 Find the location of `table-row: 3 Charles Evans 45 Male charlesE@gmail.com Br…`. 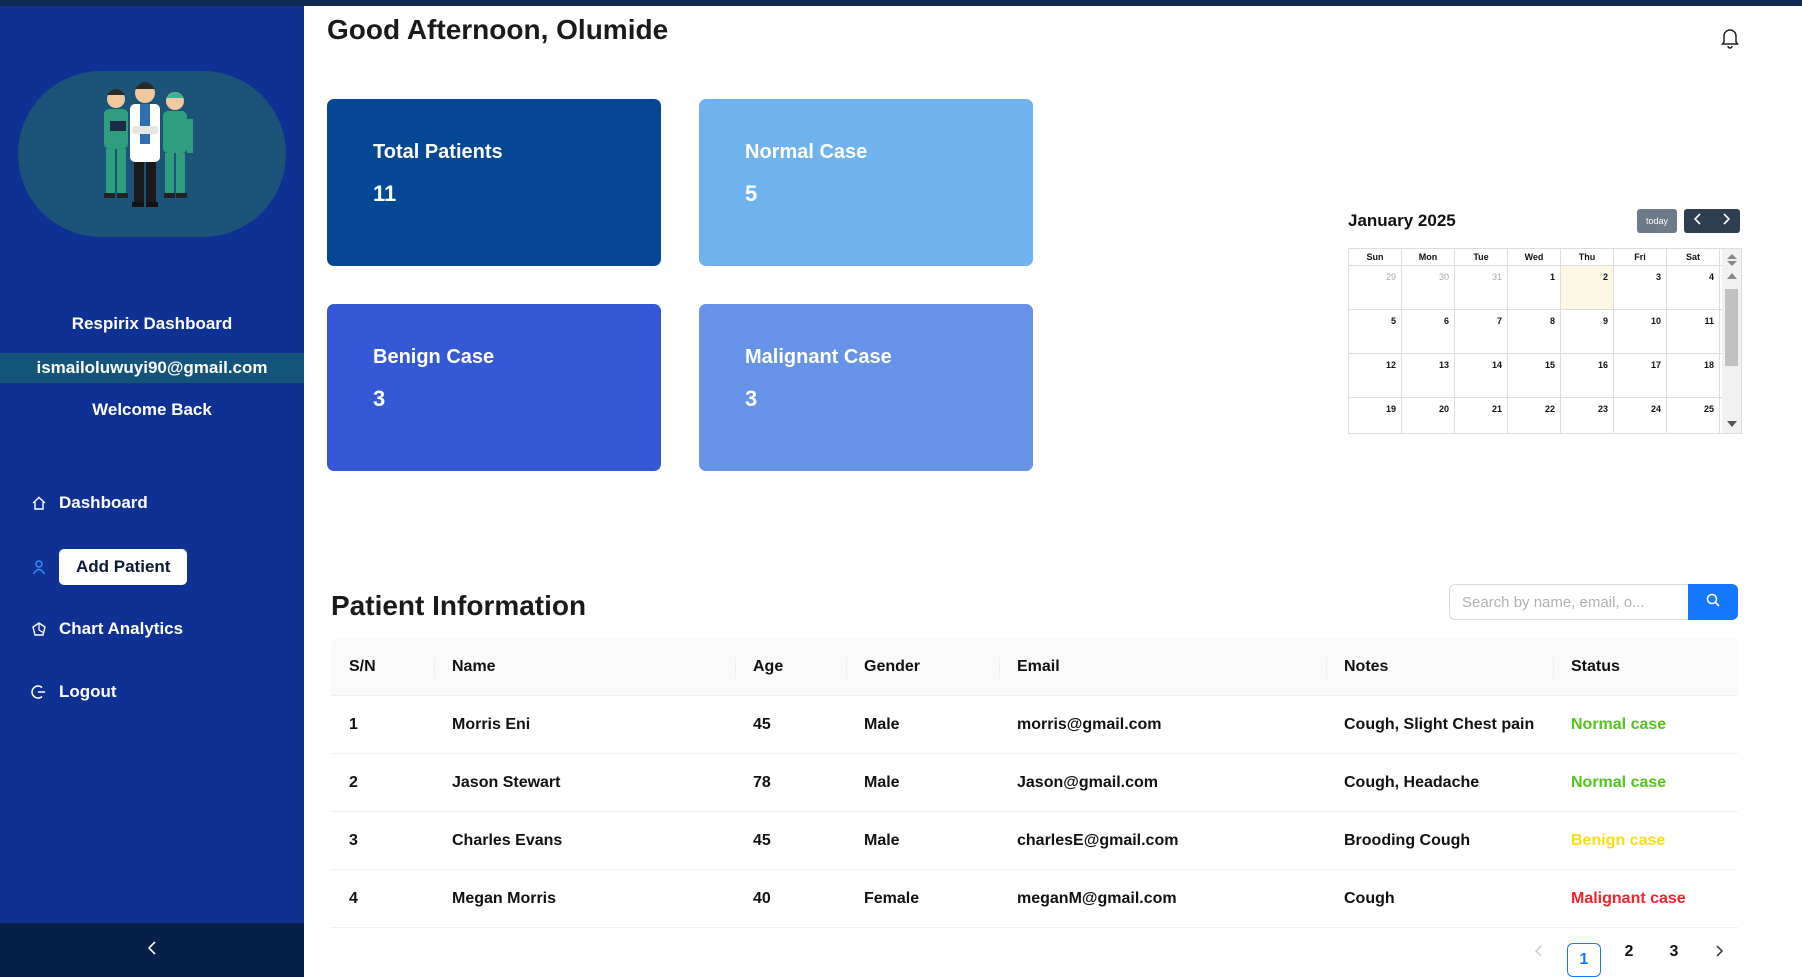

table-row: 3 Charles Evans 45 Male charlesE@gmail.com Br… is located at coordinates (1034, 841).